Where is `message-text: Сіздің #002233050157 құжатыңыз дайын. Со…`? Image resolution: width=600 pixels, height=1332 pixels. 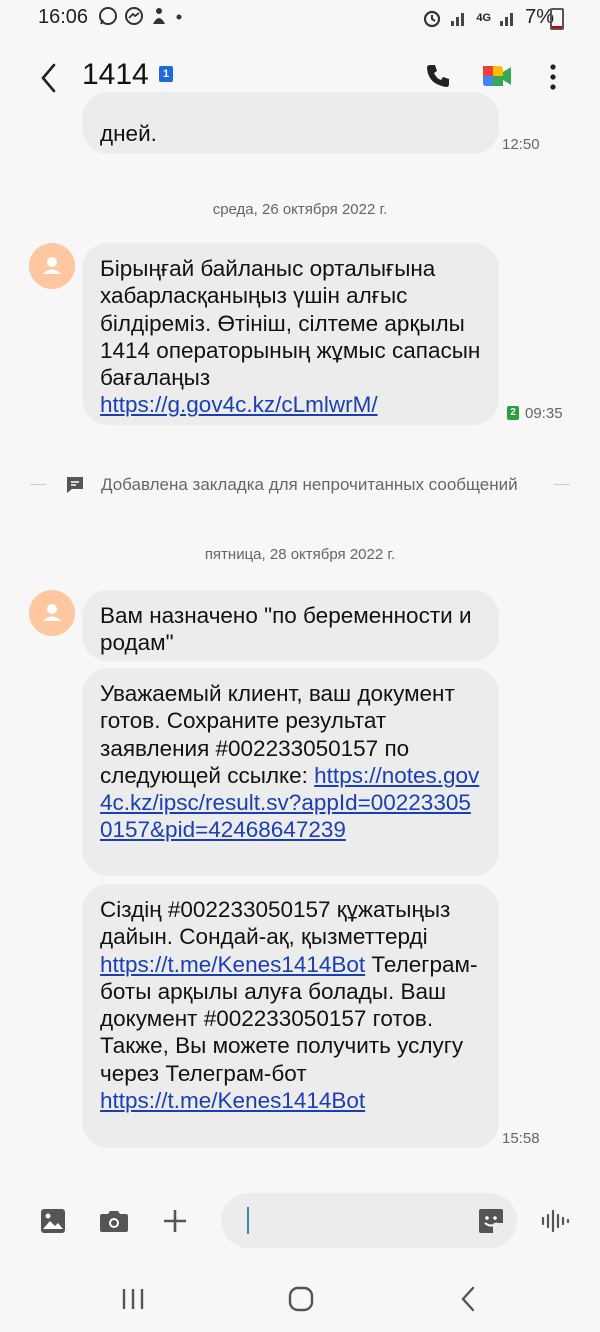
message-text: Сіздің #002233050157 құжатыңыз дайын. Со… is located at coordinates (275, 923).